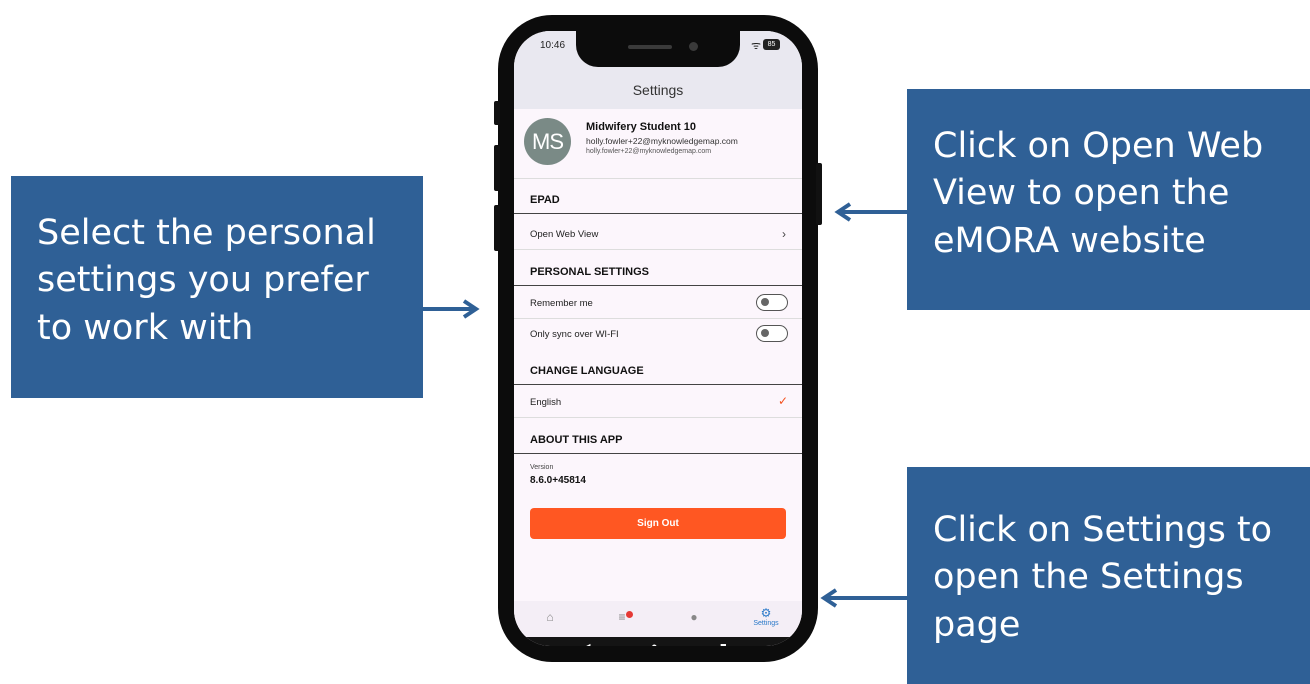 The height and width of the screenshot is (684, 1310). What do you see at coordinates (658, 197) in the screenshot?
I see `section-header-epad: EPAD` at bounding box center [658, 197].